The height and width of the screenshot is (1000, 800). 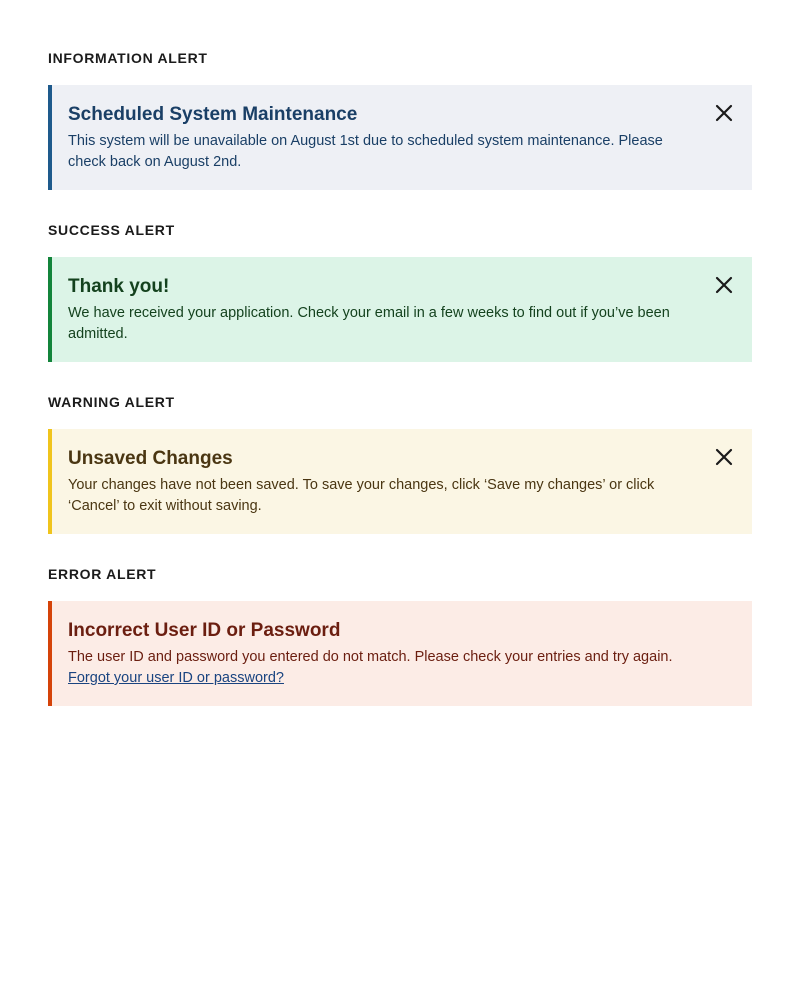 What do you see at coordinates (380, 678) in the screenshot?
I see `forgot-credentials-link: Forgot your user ID or password?` at bounding box center [380, 678].